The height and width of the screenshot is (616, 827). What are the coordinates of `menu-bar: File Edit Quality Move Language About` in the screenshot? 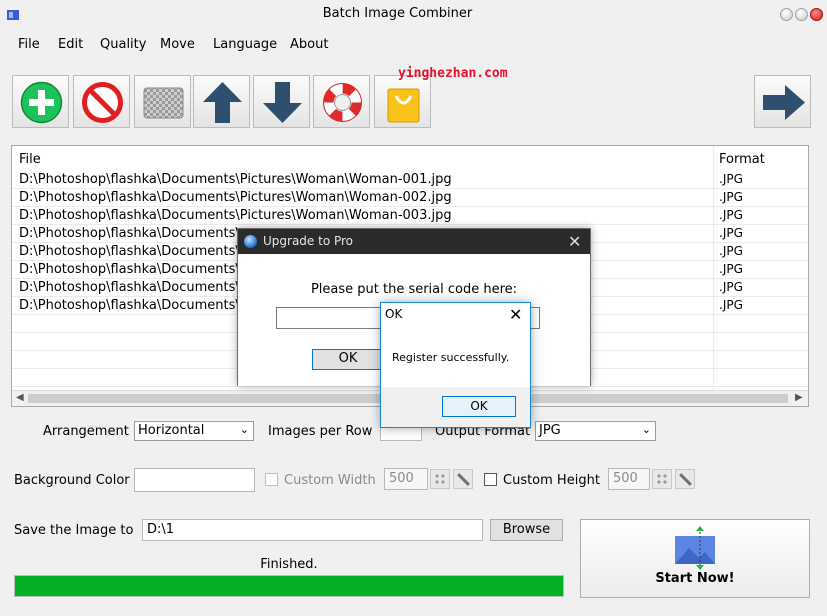 It's located at (413, 45).